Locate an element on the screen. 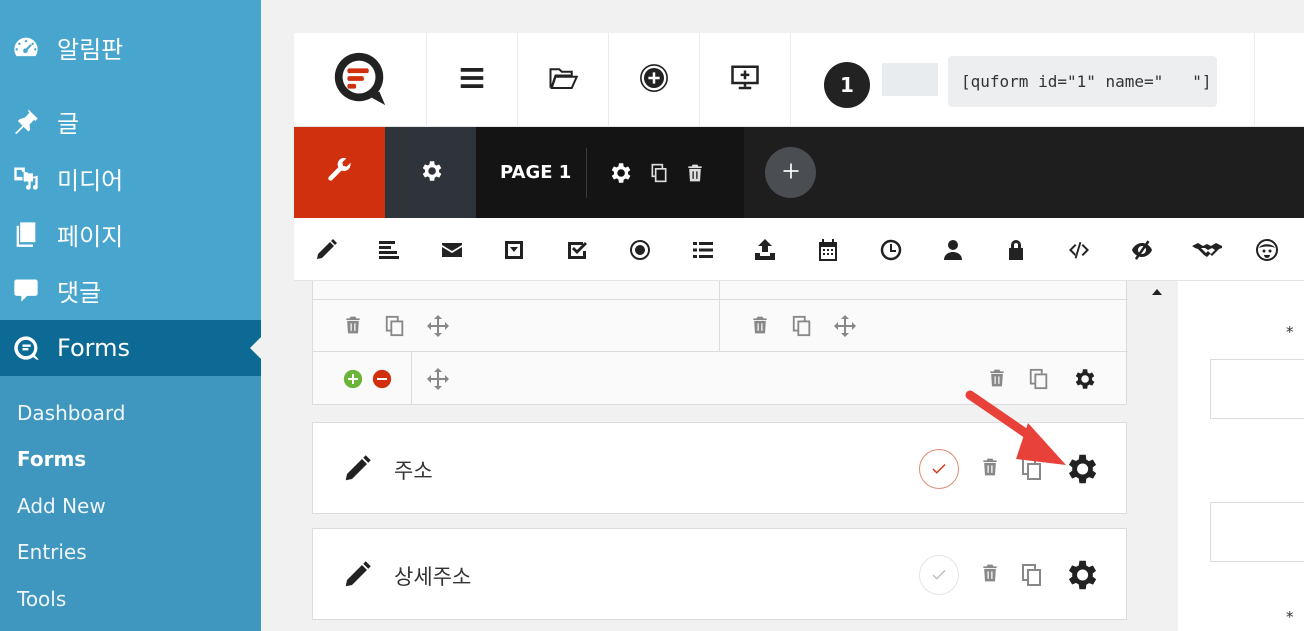 This screenshot has height=631, width=1304. sidebar-item-dashboard: 알림판 is located at coordinates (130, 47).